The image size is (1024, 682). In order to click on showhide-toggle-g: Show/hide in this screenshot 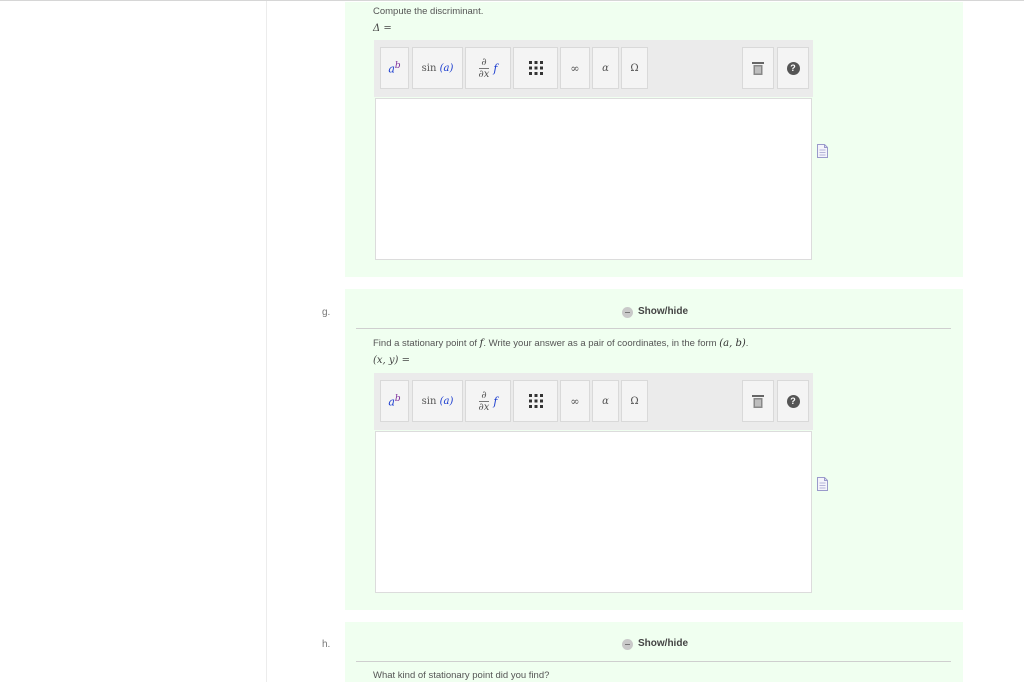, I will do `click(655, 312)`.